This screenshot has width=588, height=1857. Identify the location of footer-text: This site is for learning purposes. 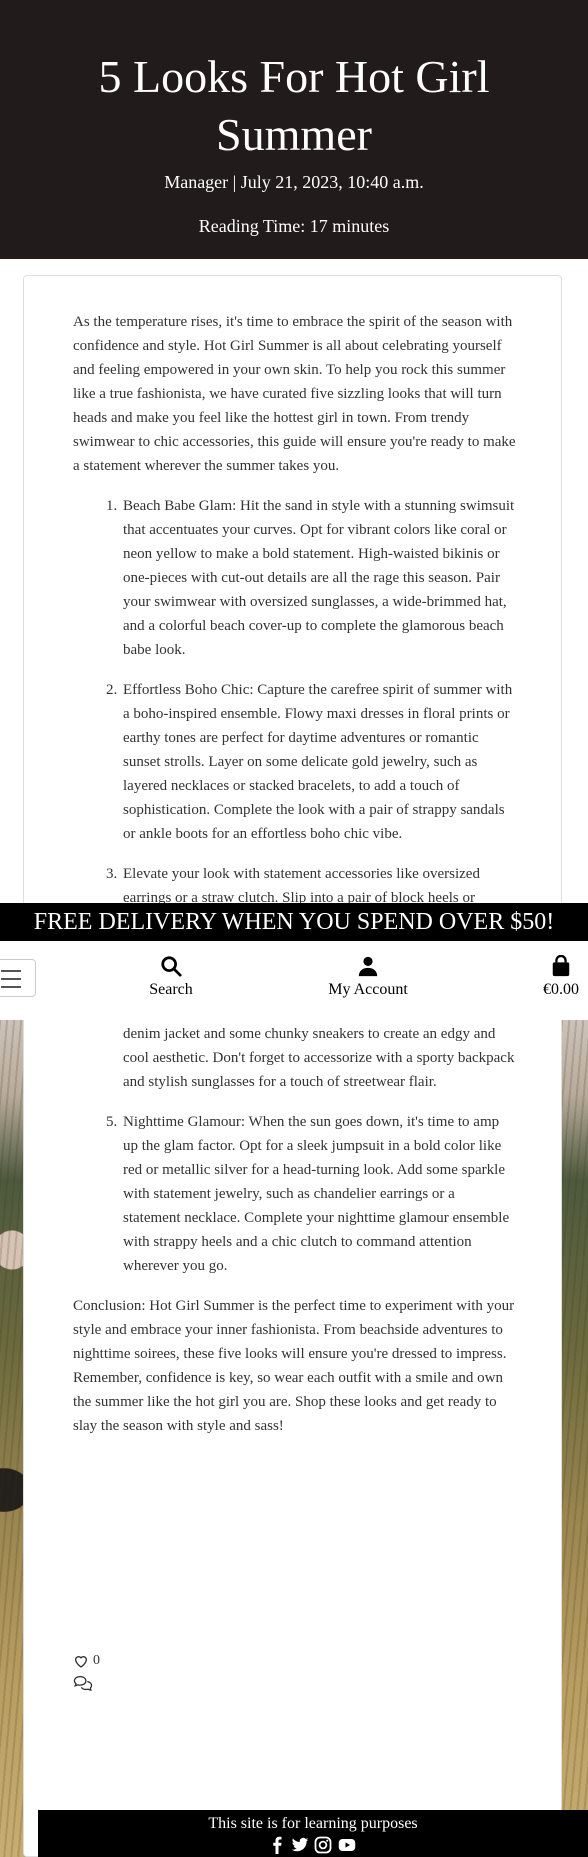
(313, 1823).